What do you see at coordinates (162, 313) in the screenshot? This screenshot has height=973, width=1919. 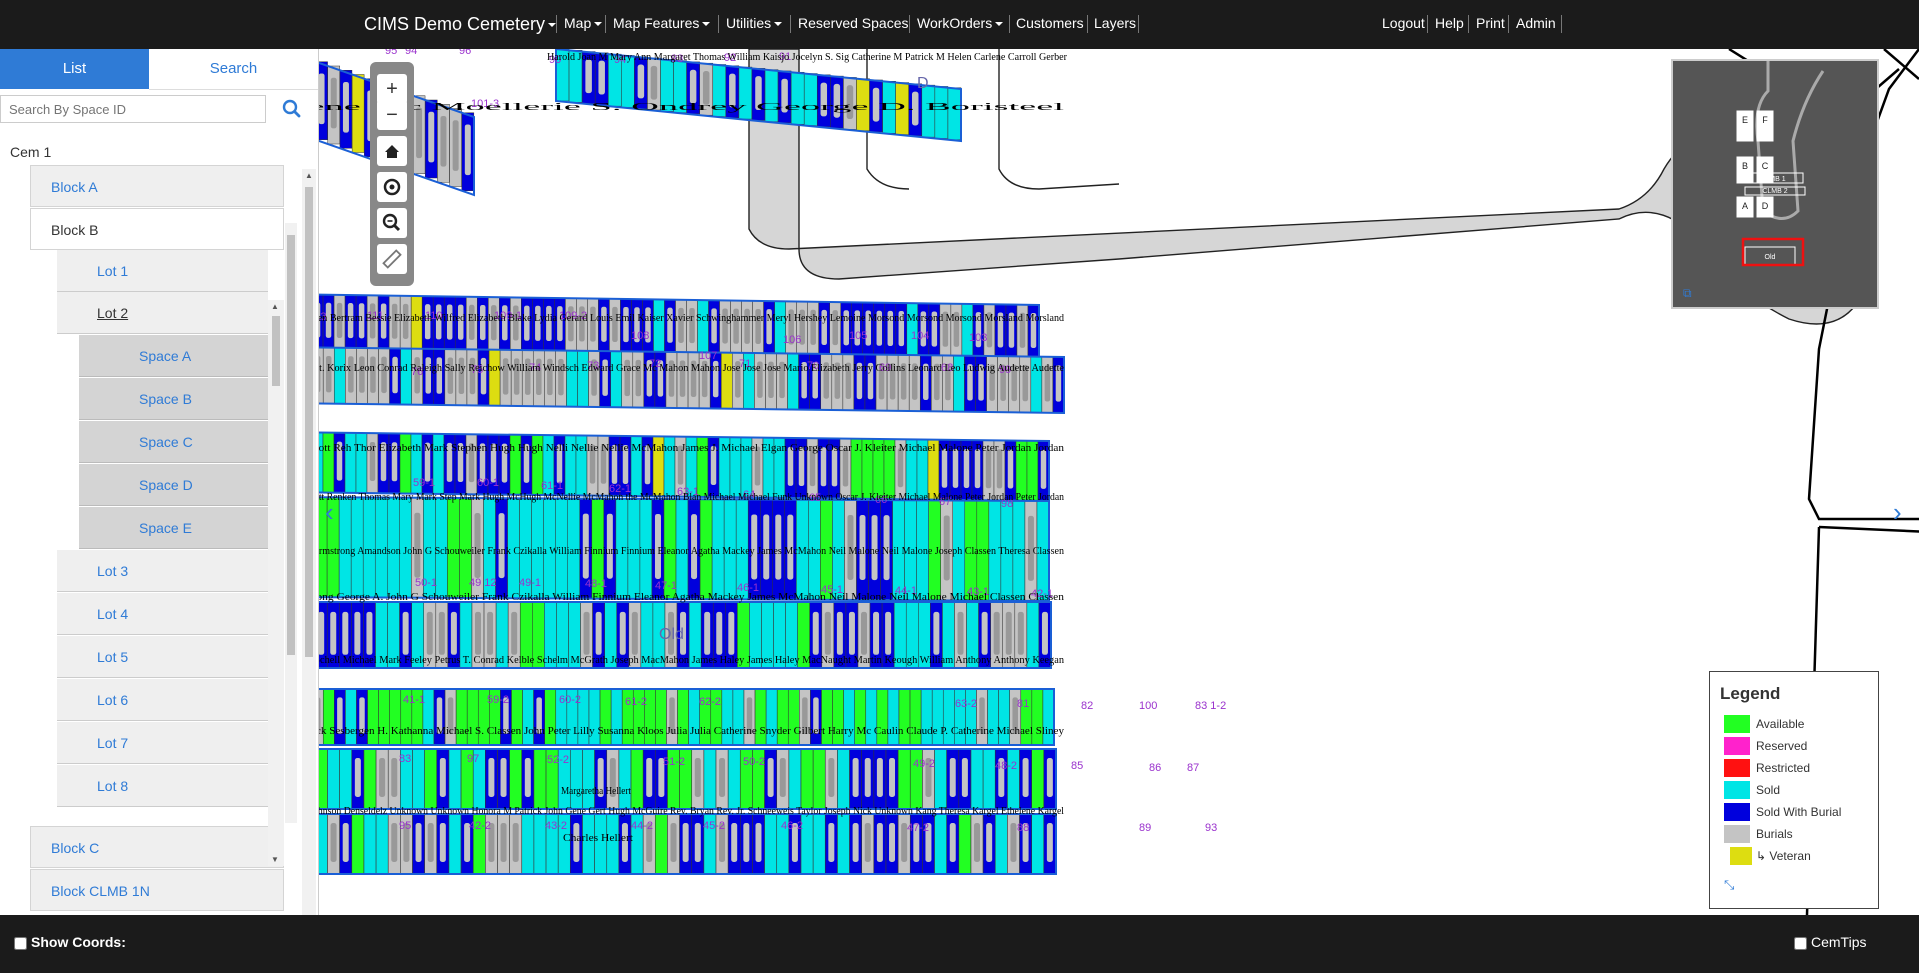 I see `tree-lot-2: Lot 2` at bounding box center [162, 313].